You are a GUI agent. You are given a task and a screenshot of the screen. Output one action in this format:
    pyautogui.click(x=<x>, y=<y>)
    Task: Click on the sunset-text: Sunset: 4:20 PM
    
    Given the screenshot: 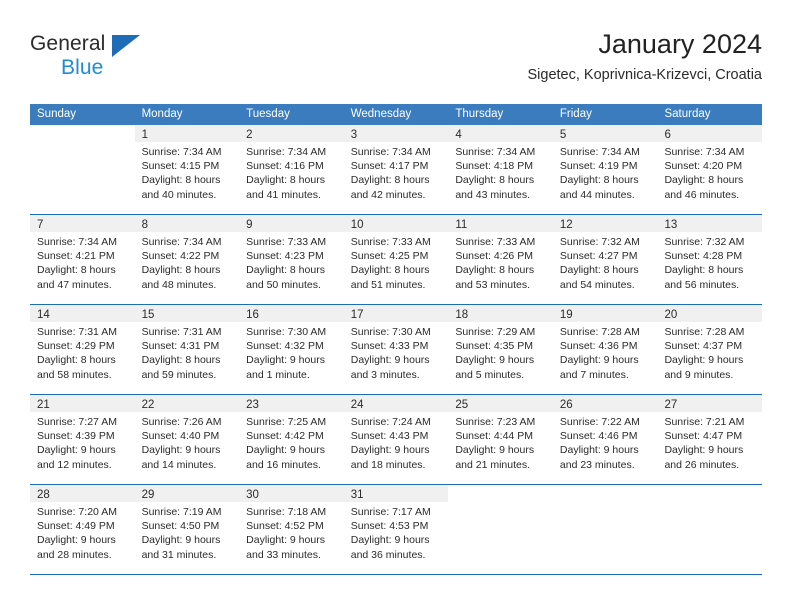 What is the action you would take?
    pyautogui.click(x=703, y=166)
    